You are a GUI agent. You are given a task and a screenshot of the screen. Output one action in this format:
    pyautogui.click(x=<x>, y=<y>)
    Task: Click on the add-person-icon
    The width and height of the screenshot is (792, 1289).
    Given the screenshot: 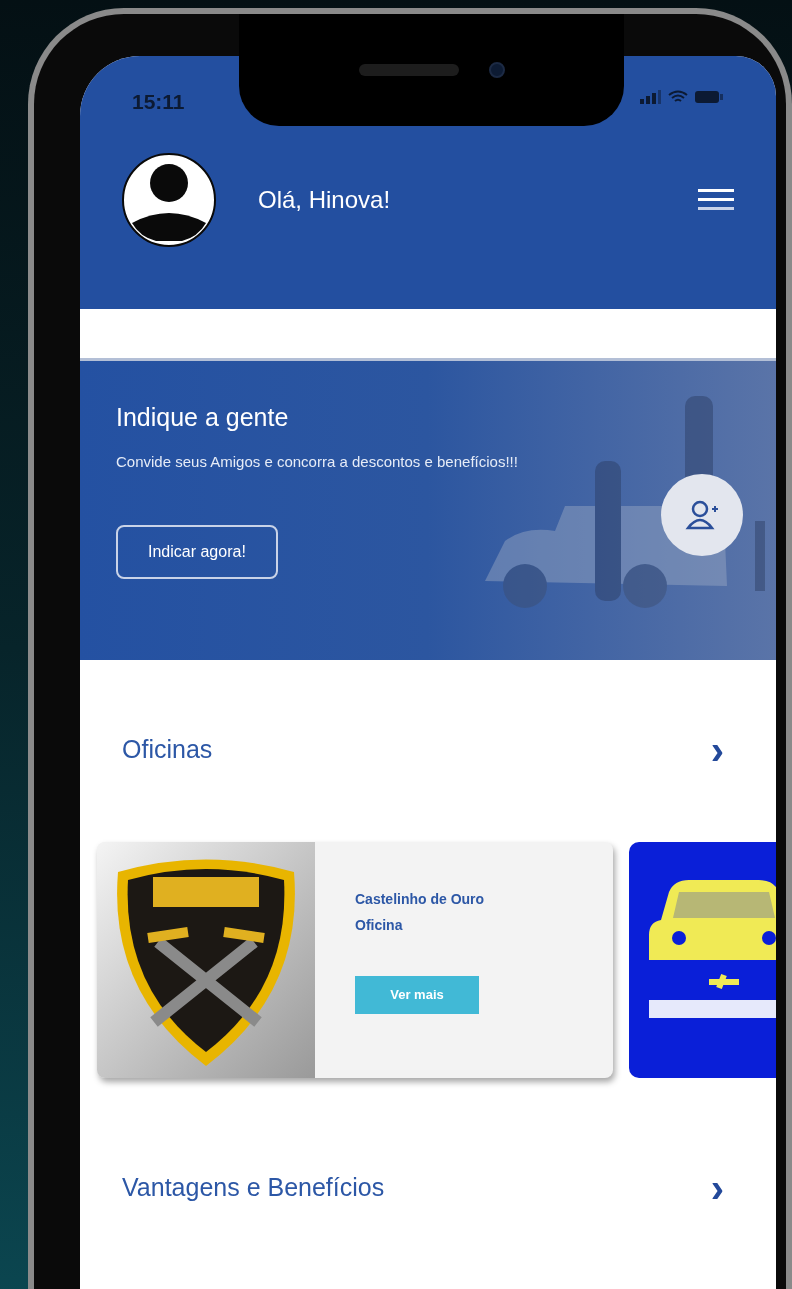 What is the action you would take?
    pyautogui.click(x=702, y=515)
    